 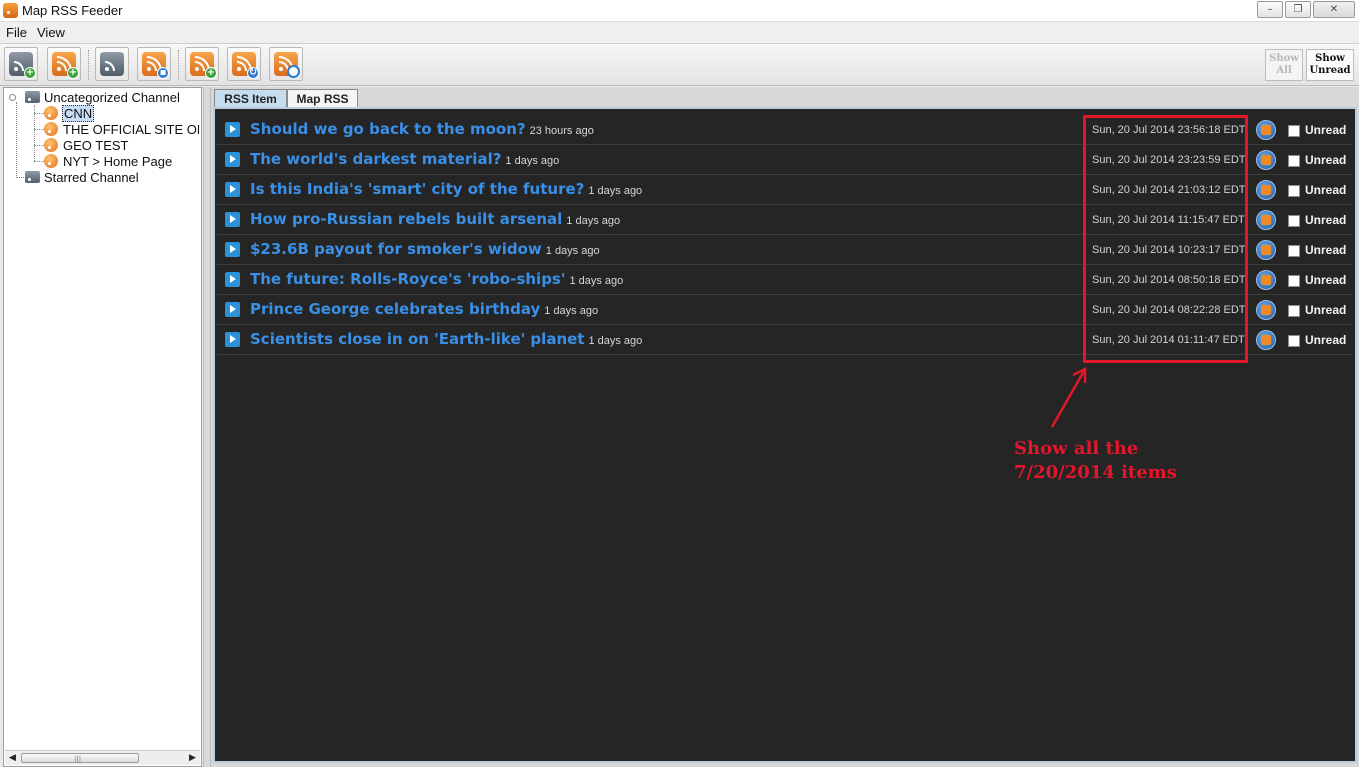 I want to click on tree-horizontal-scrollbar: ◀ ||| ▶, so click(x=102, y=757).